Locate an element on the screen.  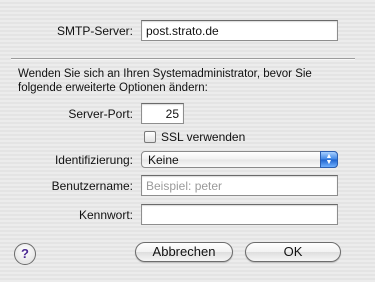
authentication-value: Keine is located at coordinates (163, 160).